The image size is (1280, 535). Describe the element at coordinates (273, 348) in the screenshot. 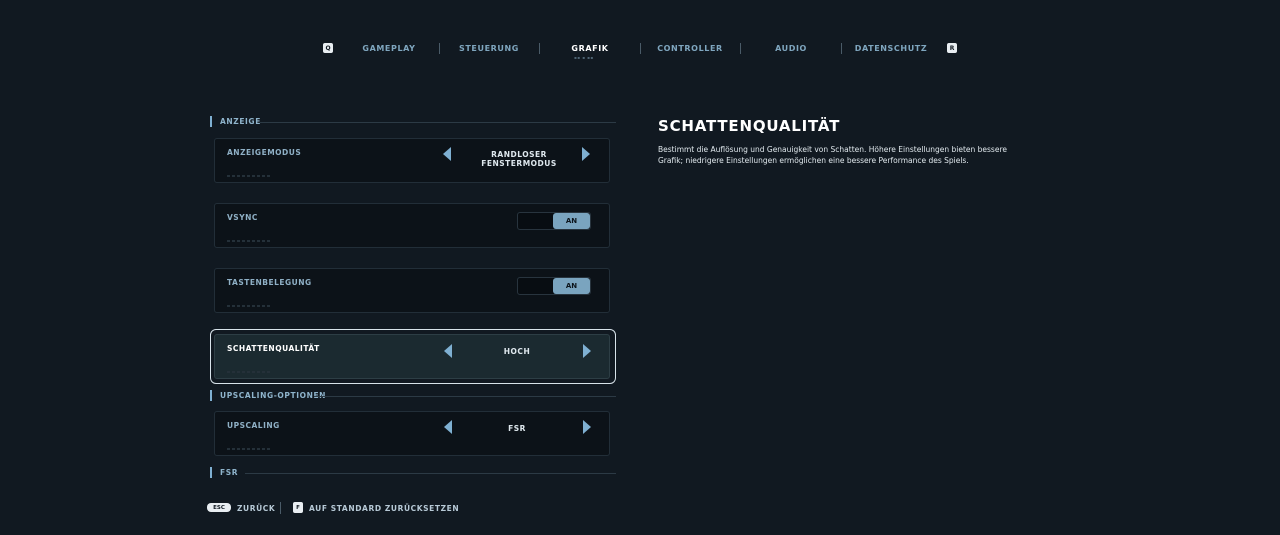

I see `setting-label: SCHATTENQUALITÄT` at that location.